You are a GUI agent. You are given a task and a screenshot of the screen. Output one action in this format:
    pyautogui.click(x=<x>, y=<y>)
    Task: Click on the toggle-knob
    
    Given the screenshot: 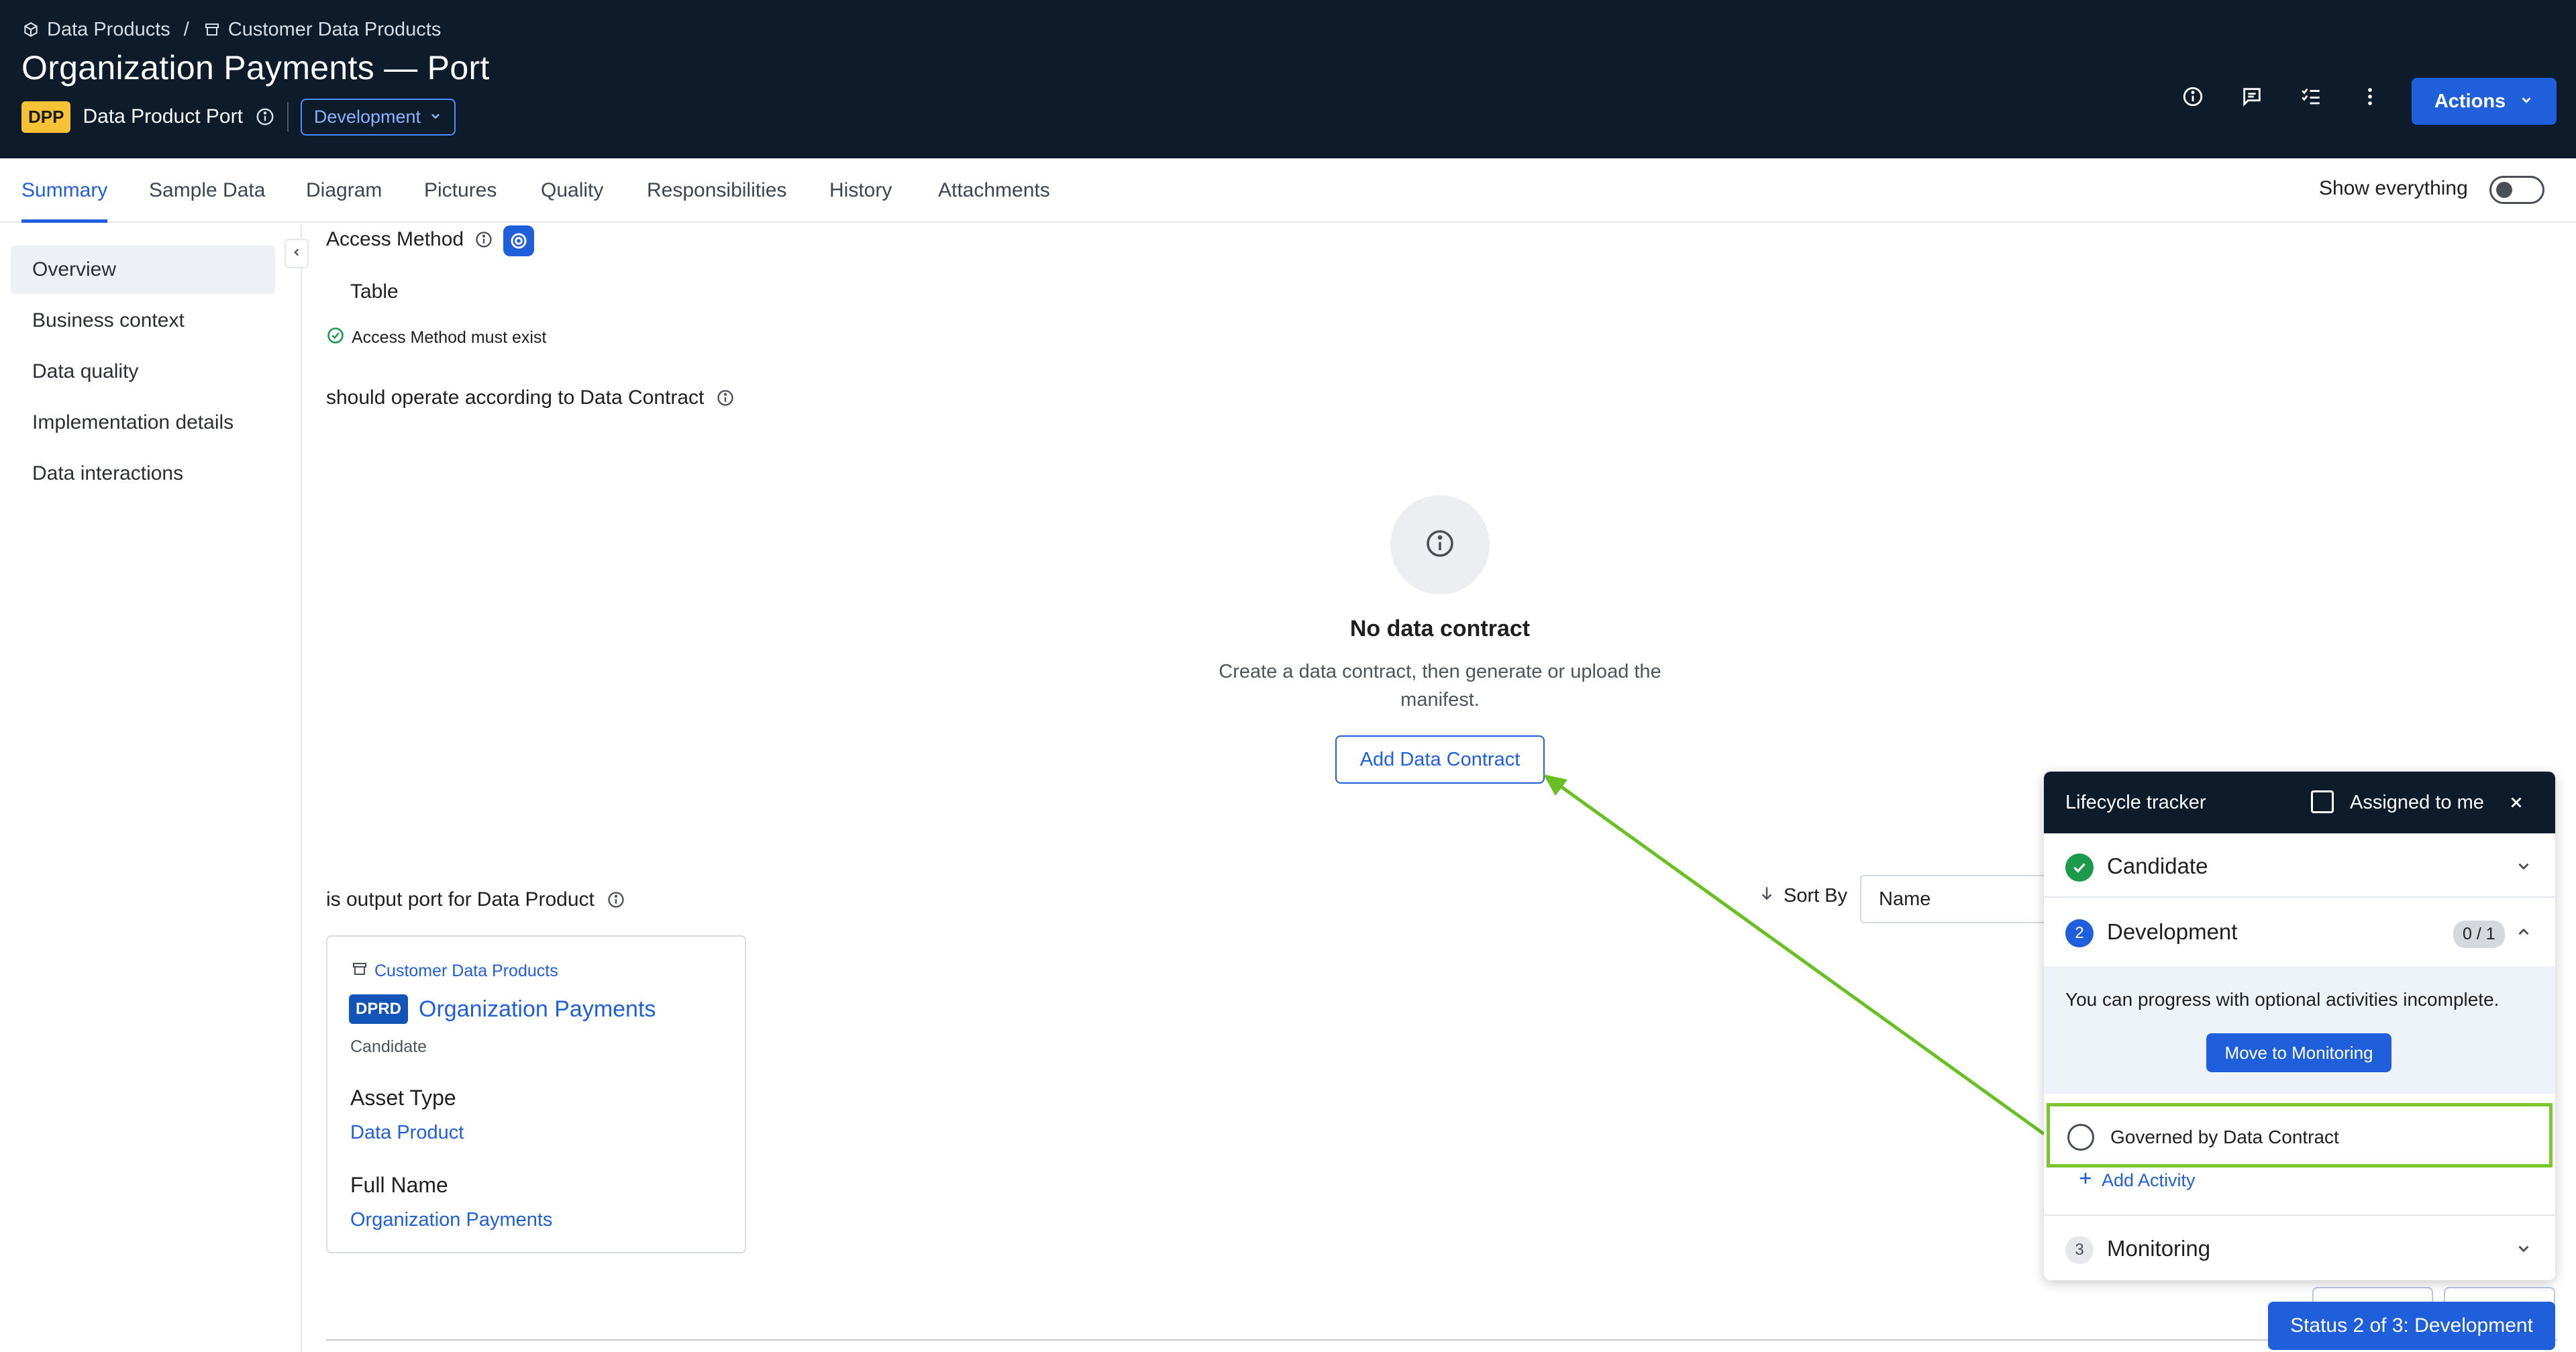 What is the action you would take?
    pyautogui.click(x=2504, y=190)
    